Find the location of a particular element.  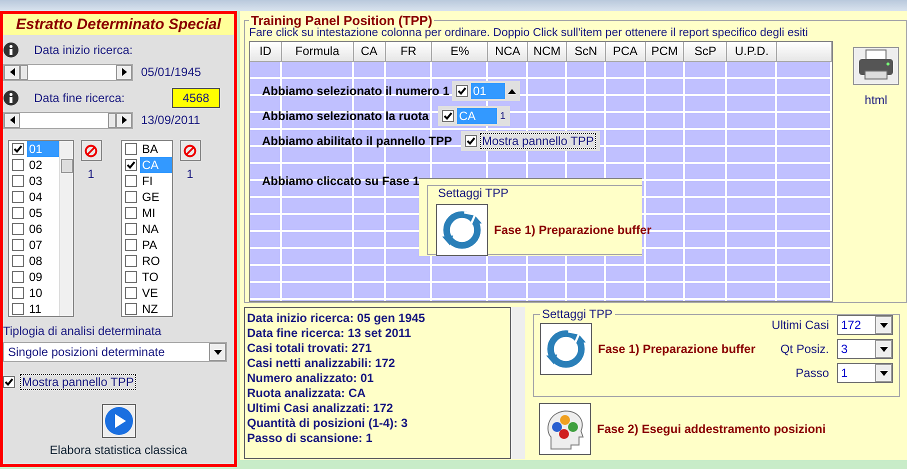

summary-line: Data inizio ricerca: 05 gen 1945 is located at coordinates (336, 318).